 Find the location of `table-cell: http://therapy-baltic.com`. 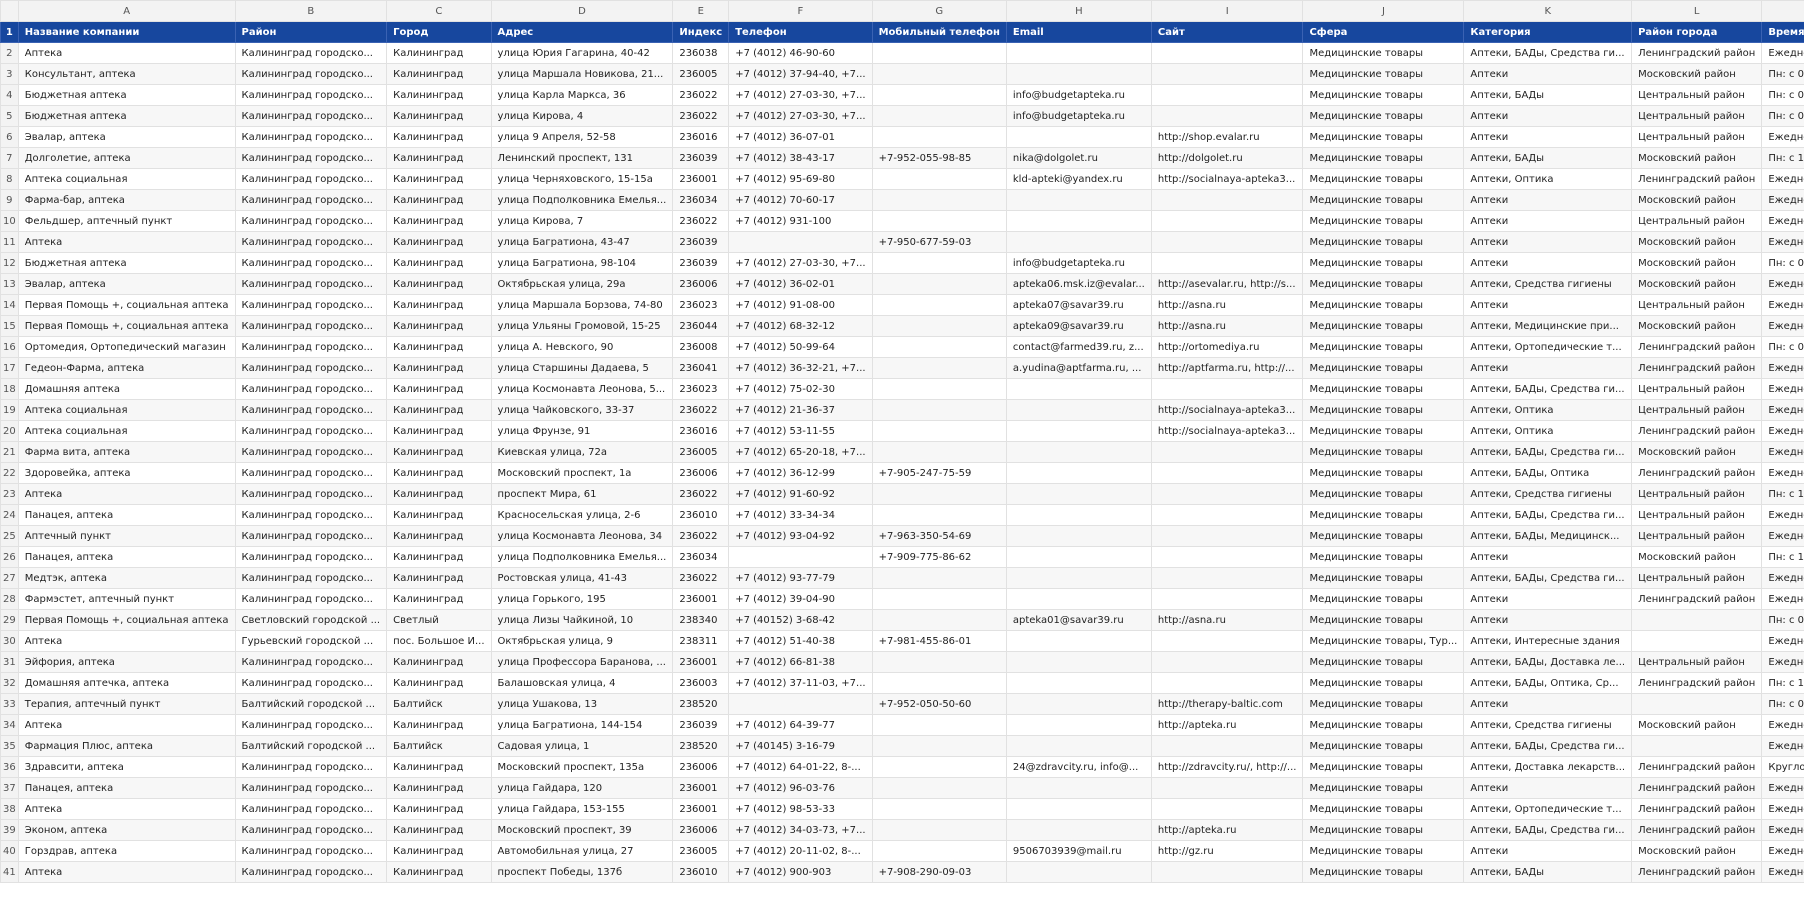

table-cell: http://therapy-baltic.com is located at coordinates (1227, 704).